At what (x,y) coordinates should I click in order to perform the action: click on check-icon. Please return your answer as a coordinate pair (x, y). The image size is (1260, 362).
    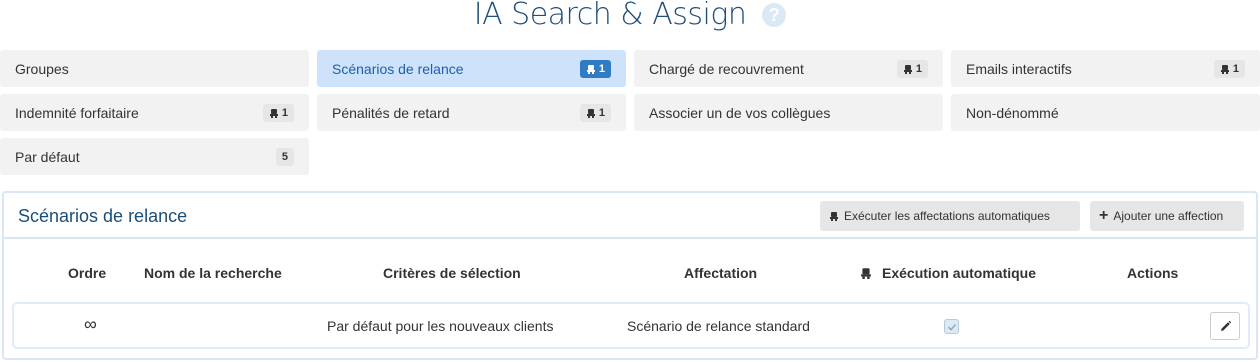
    Looking at the image, I should click on (951, 327).